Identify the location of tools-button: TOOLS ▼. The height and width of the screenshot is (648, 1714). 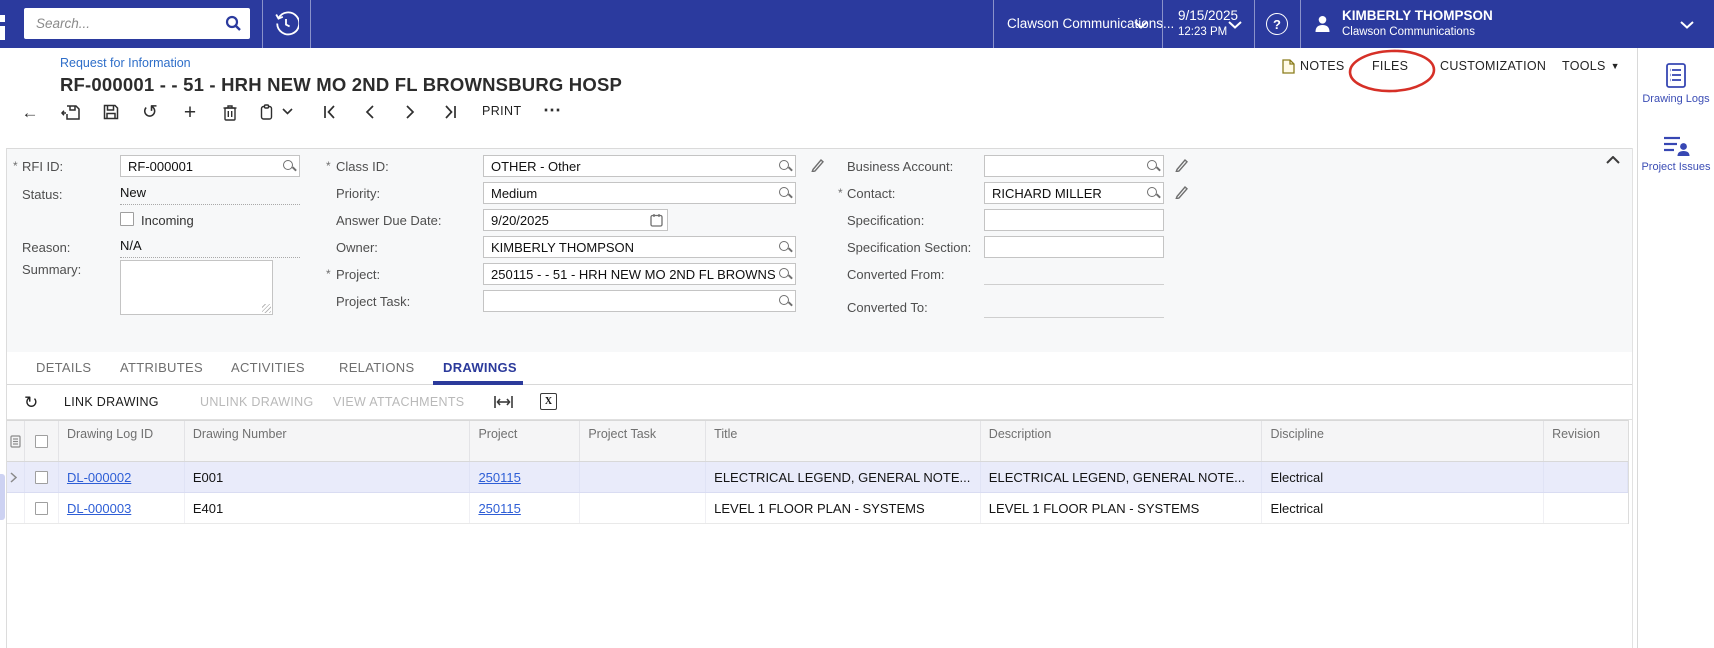
(1591, 66).